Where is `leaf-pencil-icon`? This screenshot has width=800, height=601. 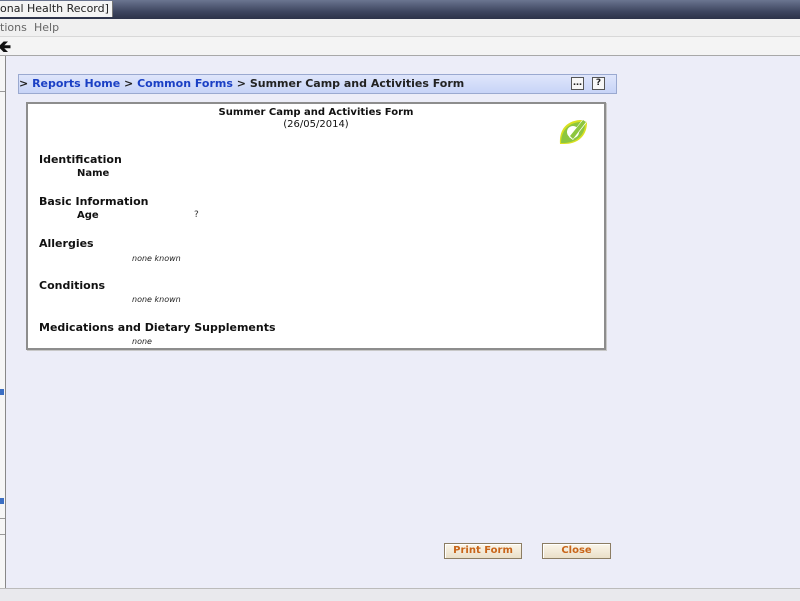 leaf-pencil-icon is located at coordinates (573, 131).